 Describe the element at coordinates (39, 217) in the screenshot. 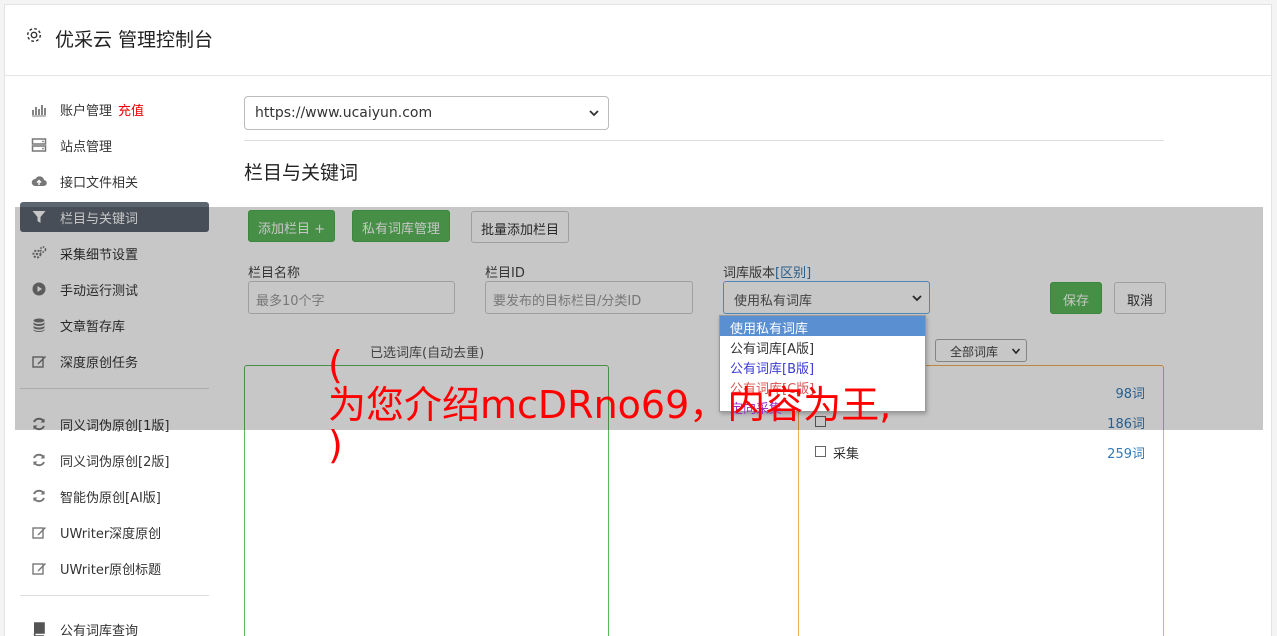

I see `filter-icon` at that location.